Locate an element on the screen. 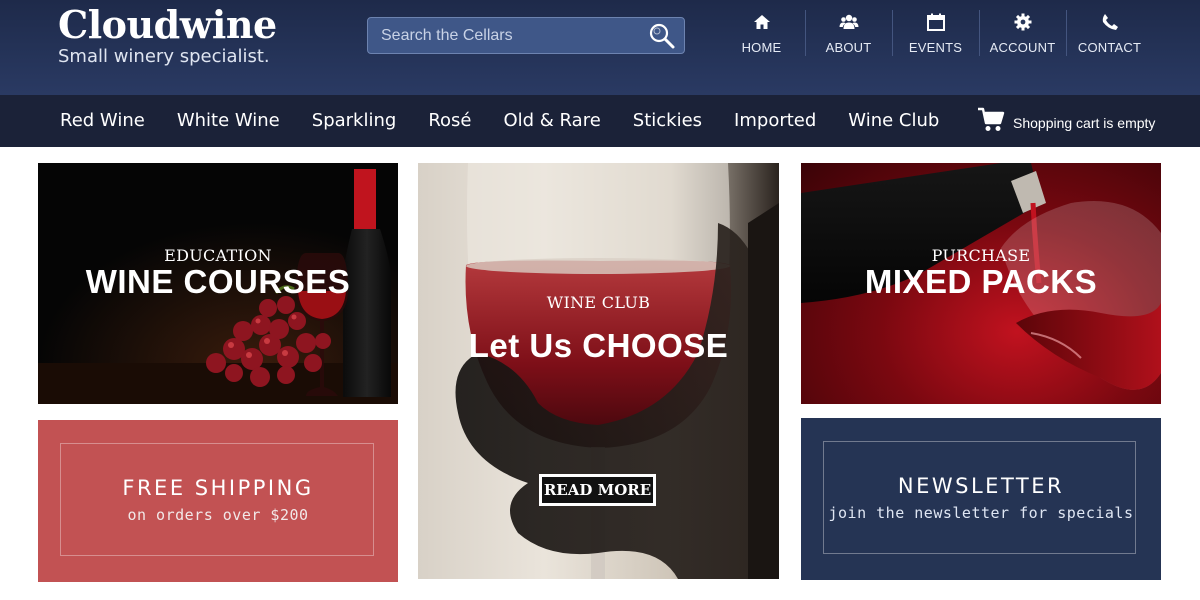 The image size is (1200, 600). search-input is located at coordinates (503, 35).